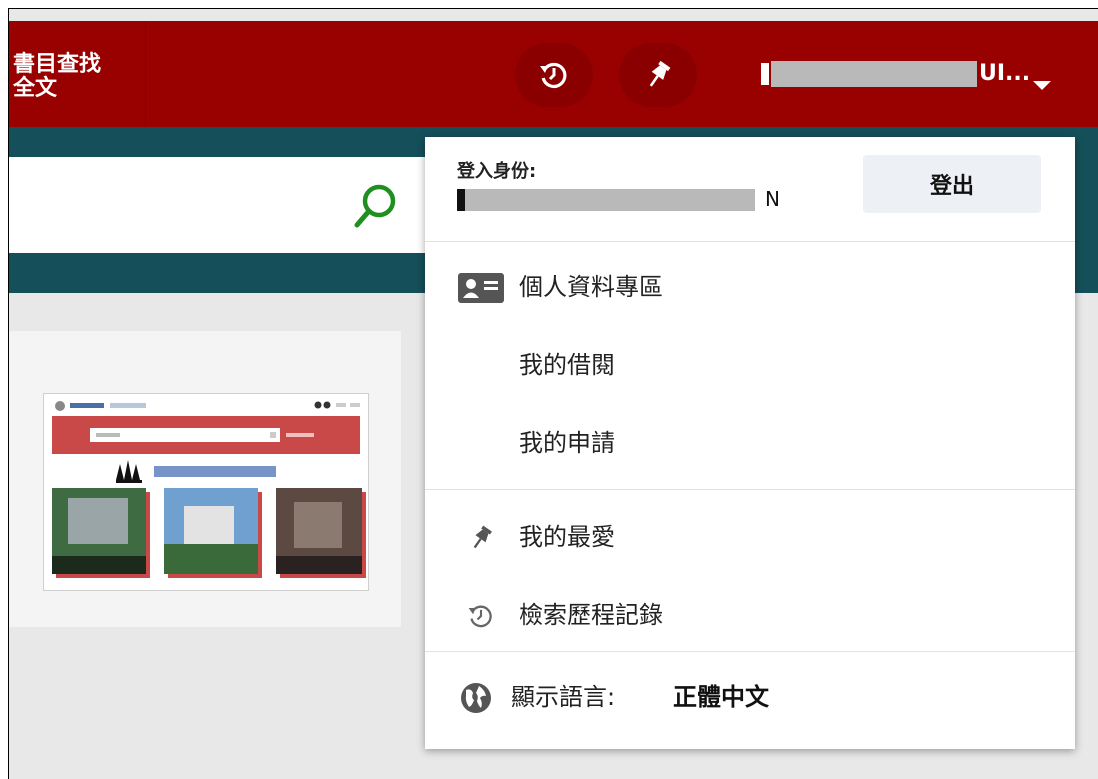 The height and width of the screenshot is (779, 1098). I want to click on pin-button, so click(658, 75).